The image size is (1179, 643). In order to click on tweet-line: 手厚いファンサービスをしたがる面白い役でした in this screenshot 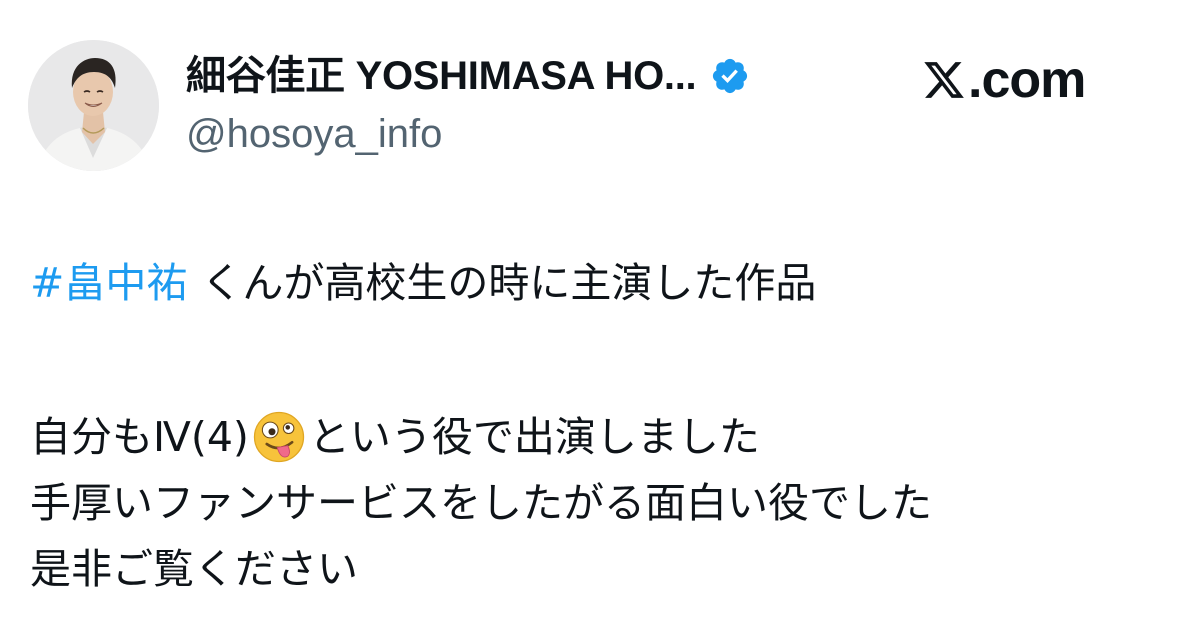, I will do `click(595, 503)`.